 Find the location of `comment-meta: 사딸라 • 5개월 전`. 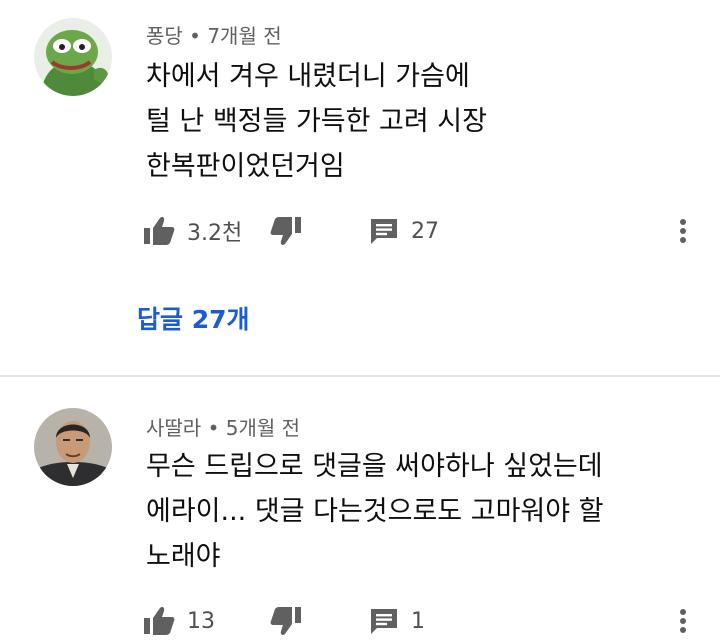

comment-meta: 사딸라 • 5개월 전 is located at coordinates (223, 426).